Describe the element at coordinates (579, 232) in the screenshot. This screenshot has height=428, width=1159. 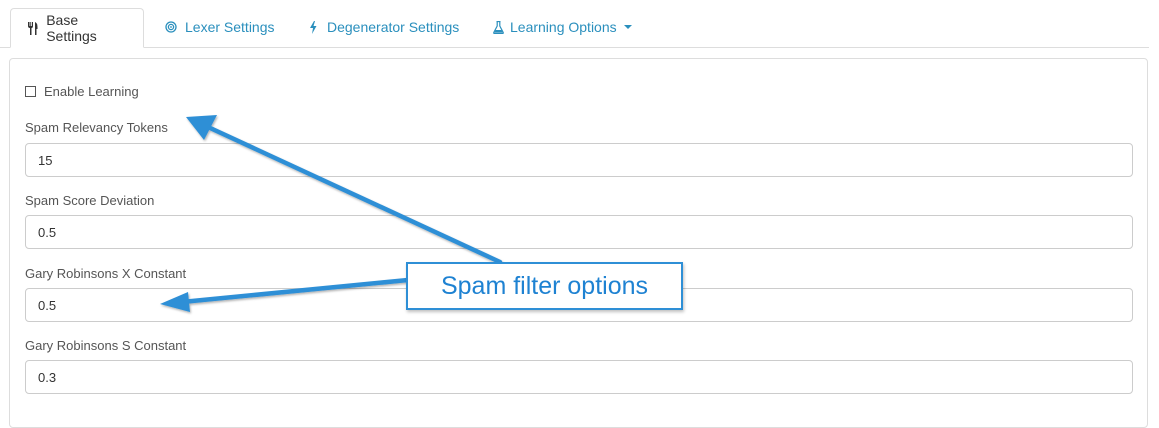
I see `spam-score-deviation-input` at that location.